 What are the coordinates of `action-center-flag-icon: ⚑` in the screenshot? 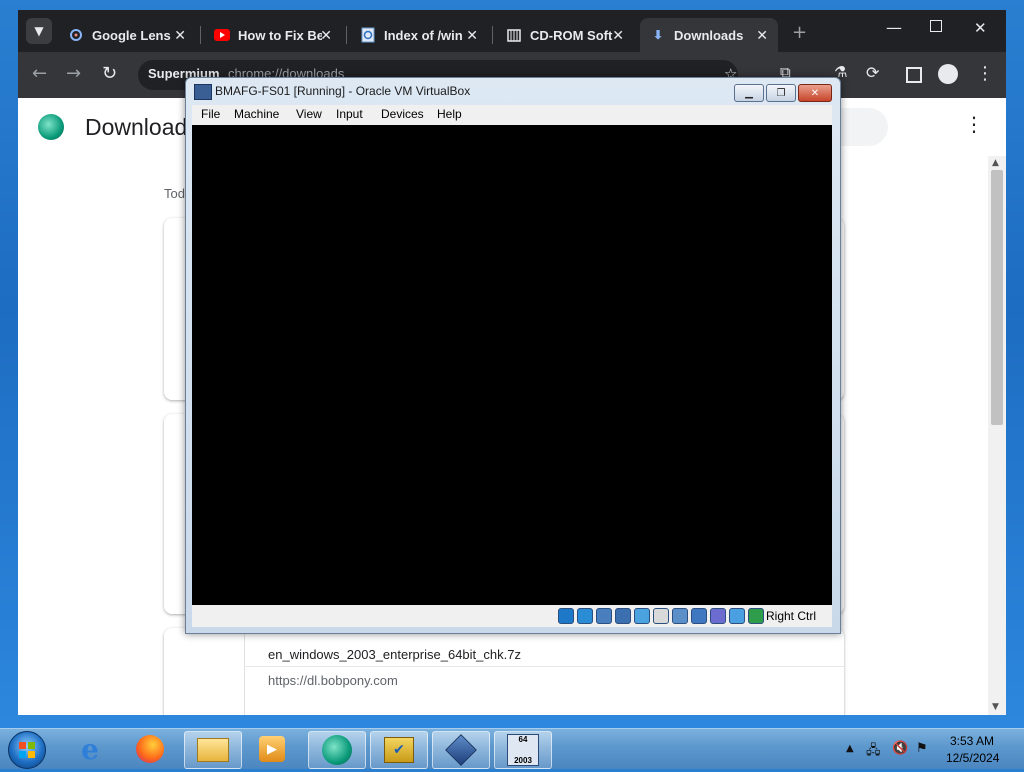 It's located at (922, 748).